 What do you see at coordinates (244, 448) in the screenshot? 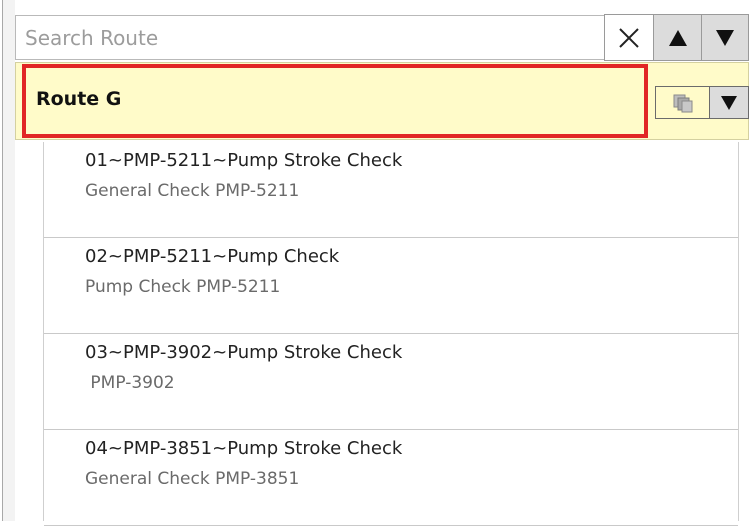
I see `item-title: 04~PMP-3851~Pump Stroke Check` at bounding box center [244, 448].